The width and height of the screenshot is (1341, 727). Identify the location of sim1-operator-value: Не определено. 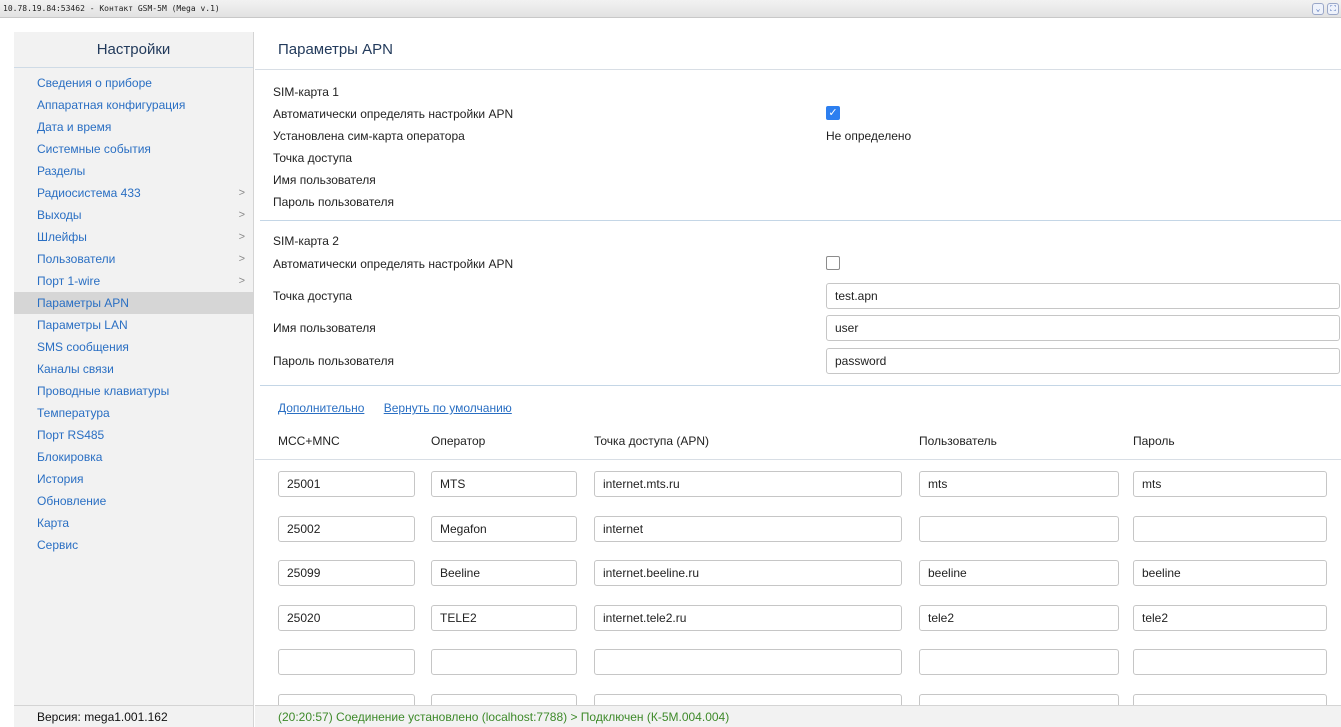
(869, 136).